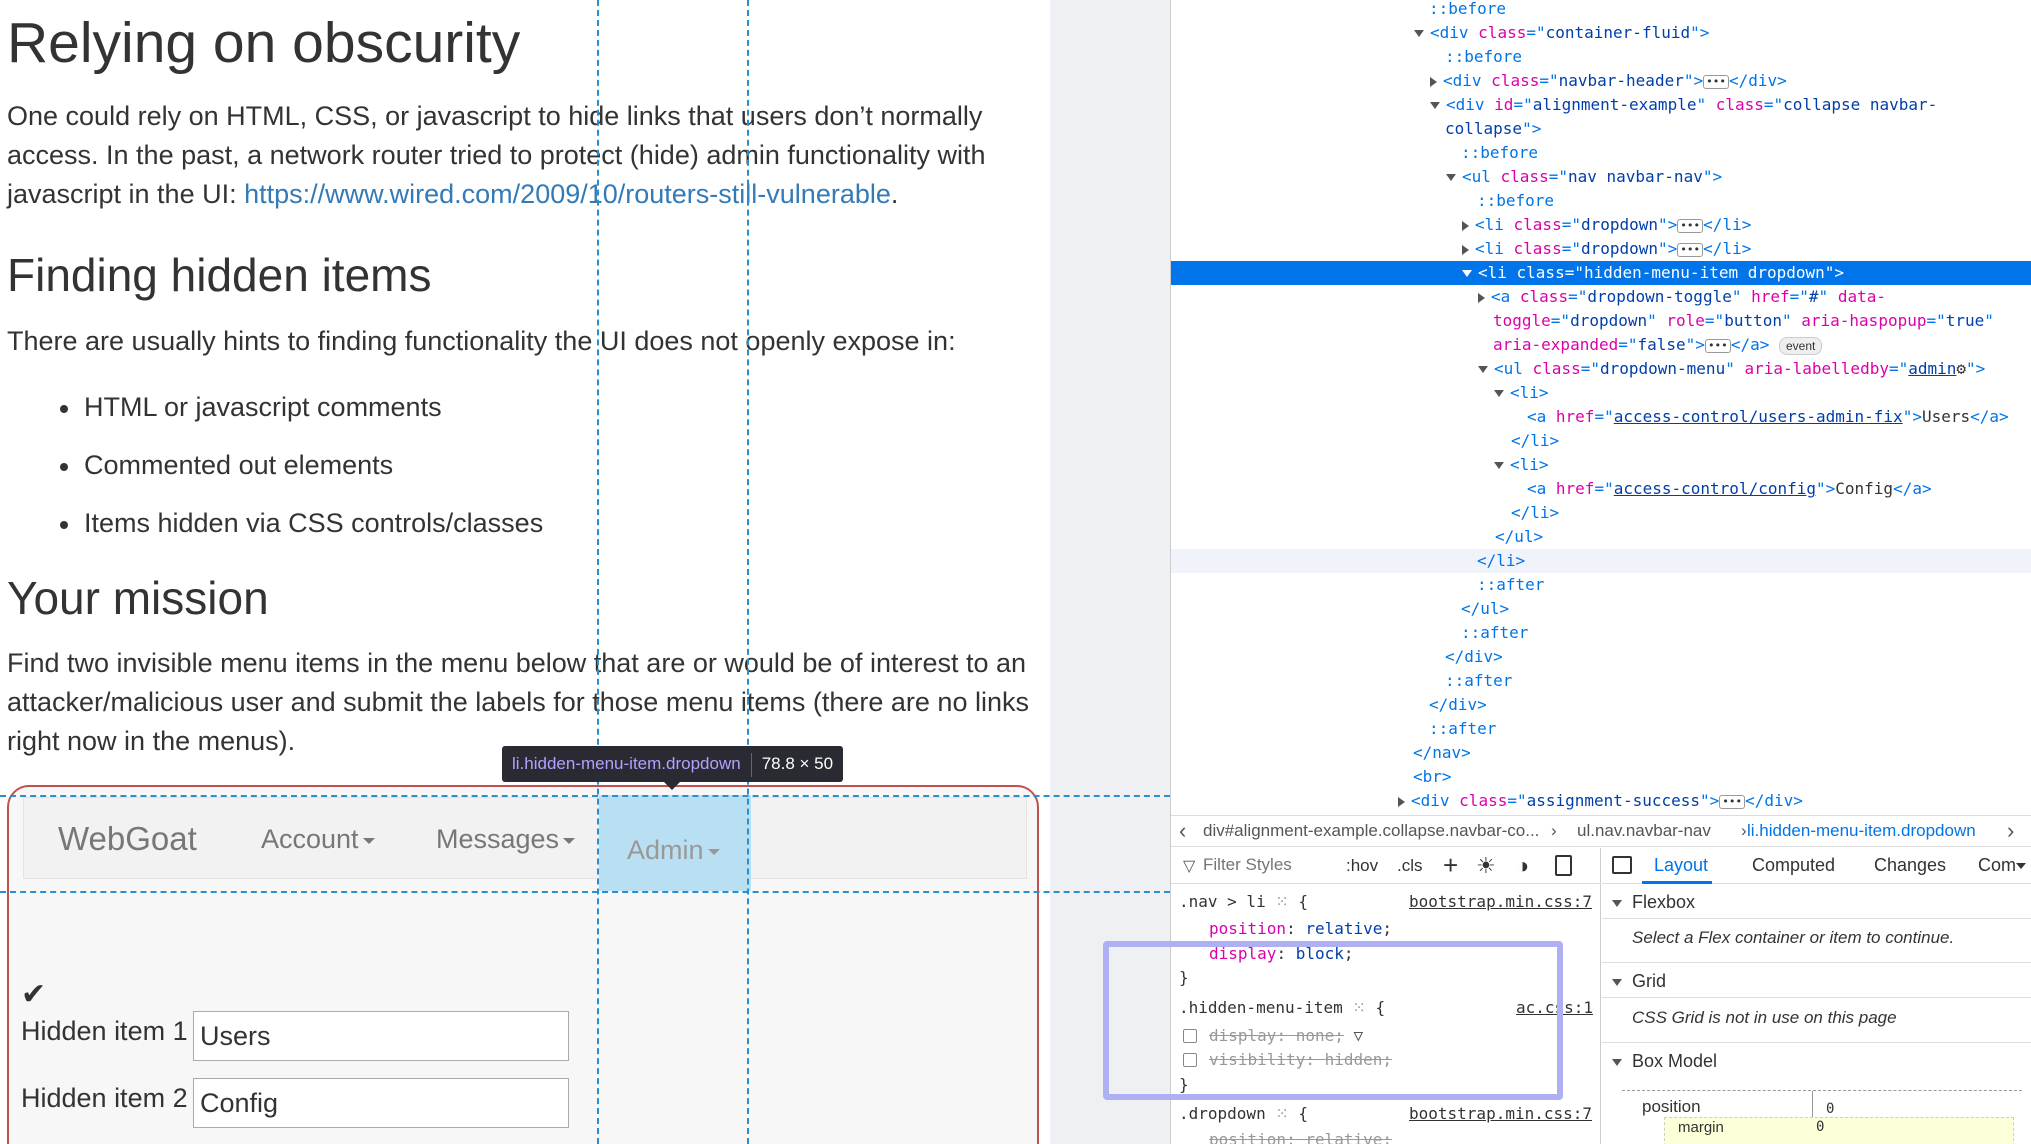 This screenshot has height=1144, width=2031. What do you see at coordinates (673, 768) in the screenshot?
I see `highlighter-infobar: li.hidden-menu-item.dropdown 78.8 × 50` at bounding box center [673, 768].